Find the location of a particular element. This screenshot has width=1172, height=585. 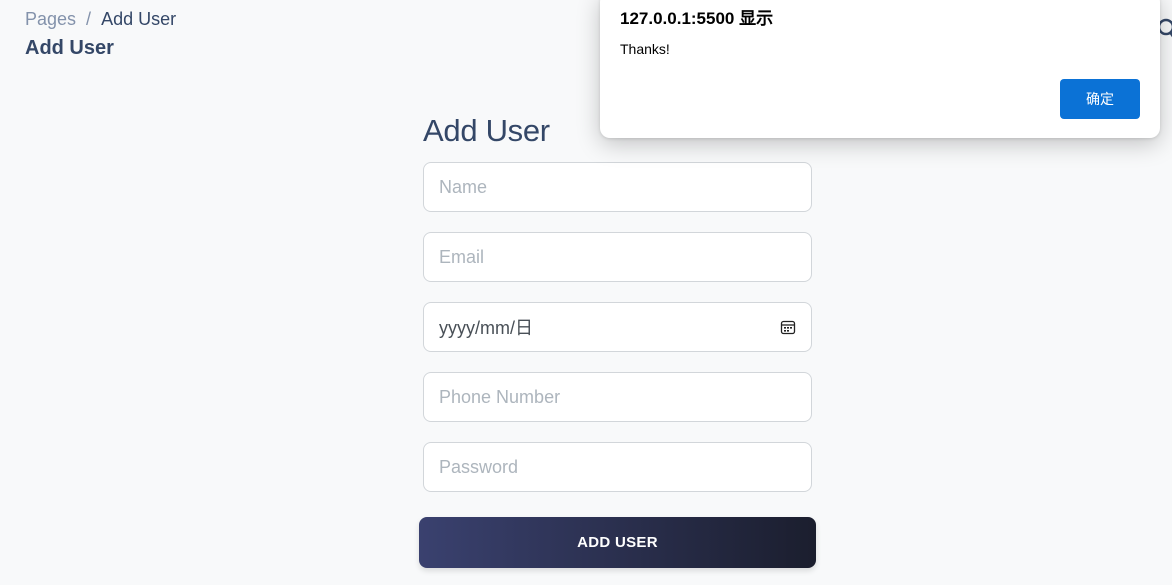

password-field-wrapper is located at coordinates (617, 467).